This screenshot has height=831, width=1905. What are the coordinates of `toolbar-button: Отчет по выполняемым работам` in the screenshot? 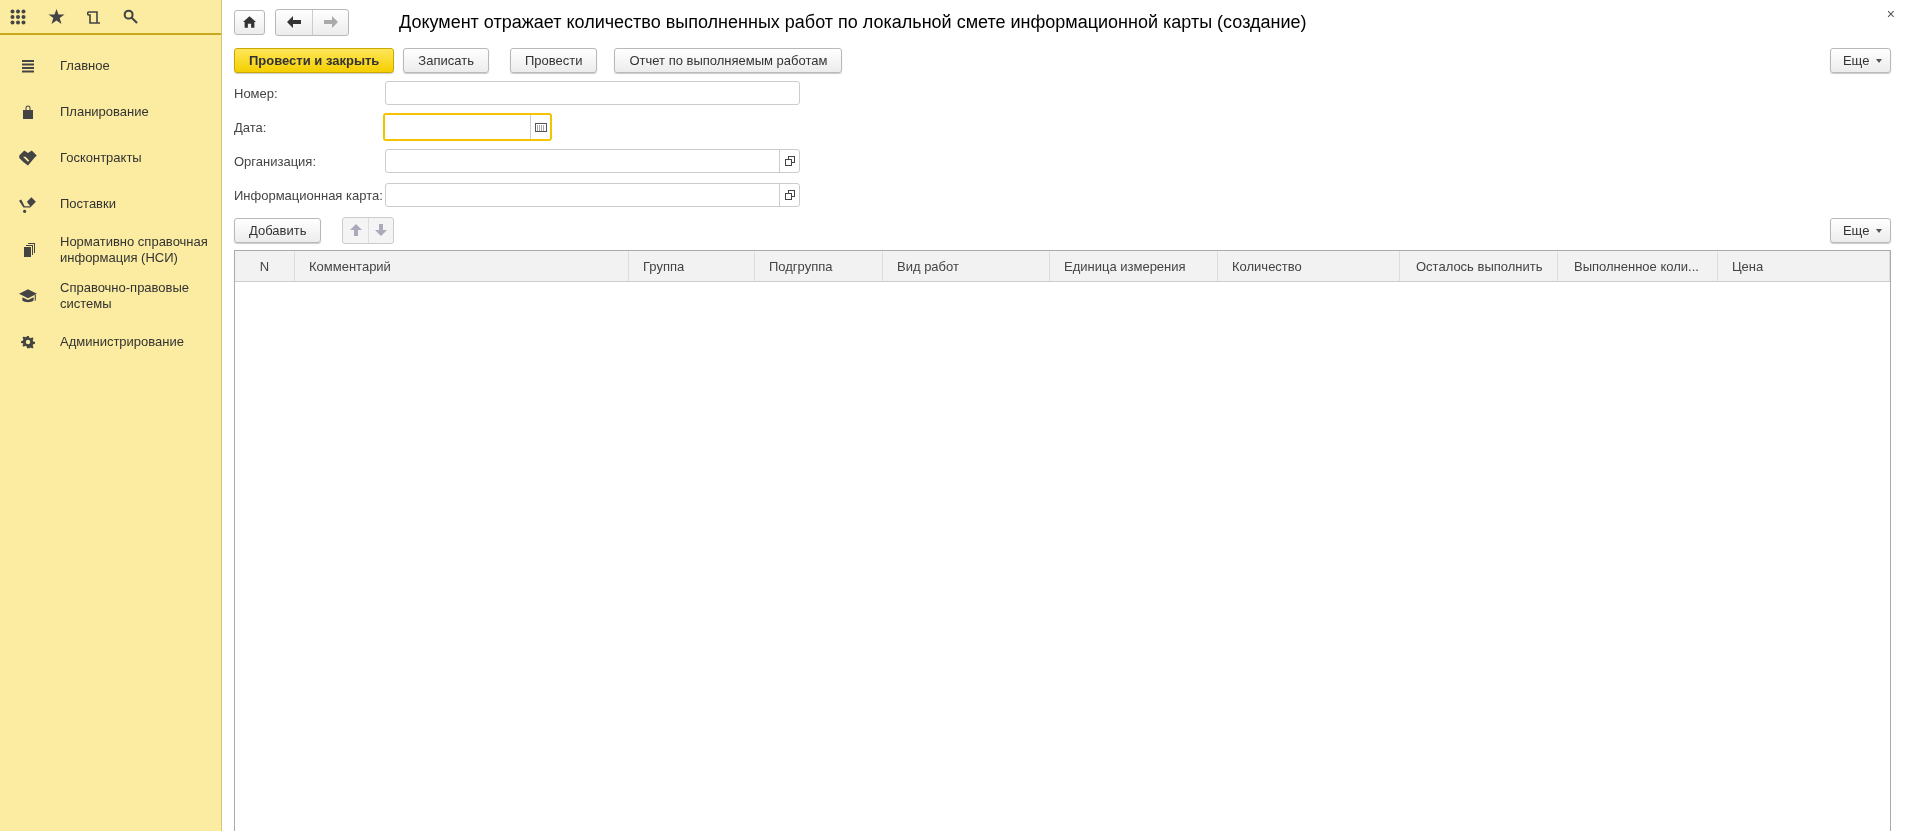 It's located at (728, 60).